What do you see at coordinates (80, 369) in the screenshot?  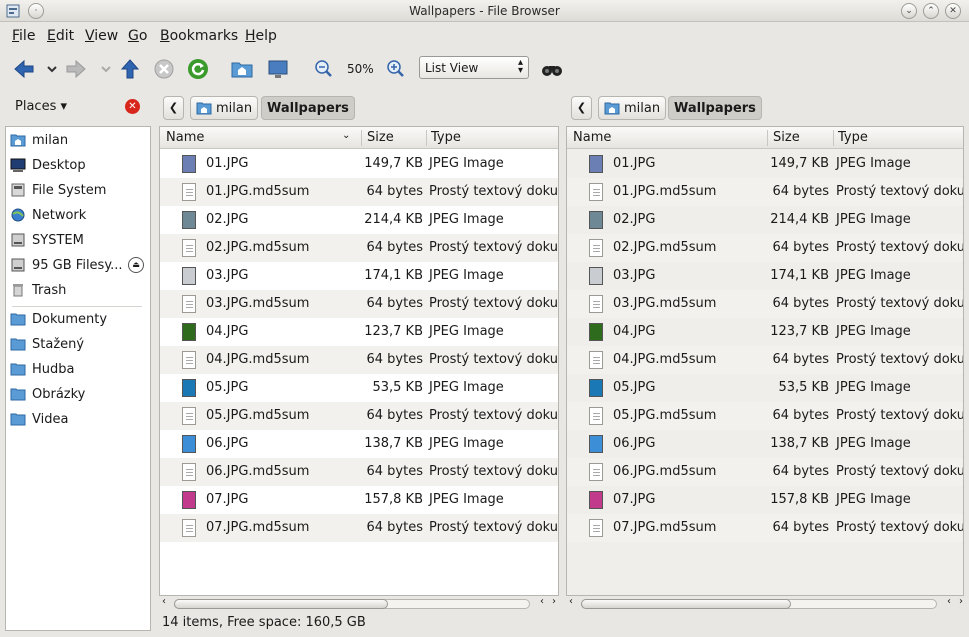 I see `bookmark-3: Hudba` at bounding box center [80, 369].